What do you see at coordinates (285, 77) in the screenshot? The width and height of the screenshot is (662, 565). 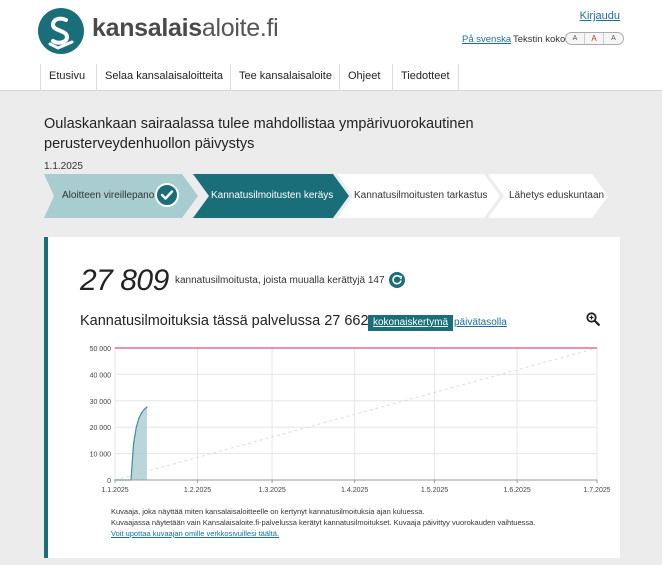 I see `nav-item-create: Tee kansalaisaloite` at bounding box center [285, 77].